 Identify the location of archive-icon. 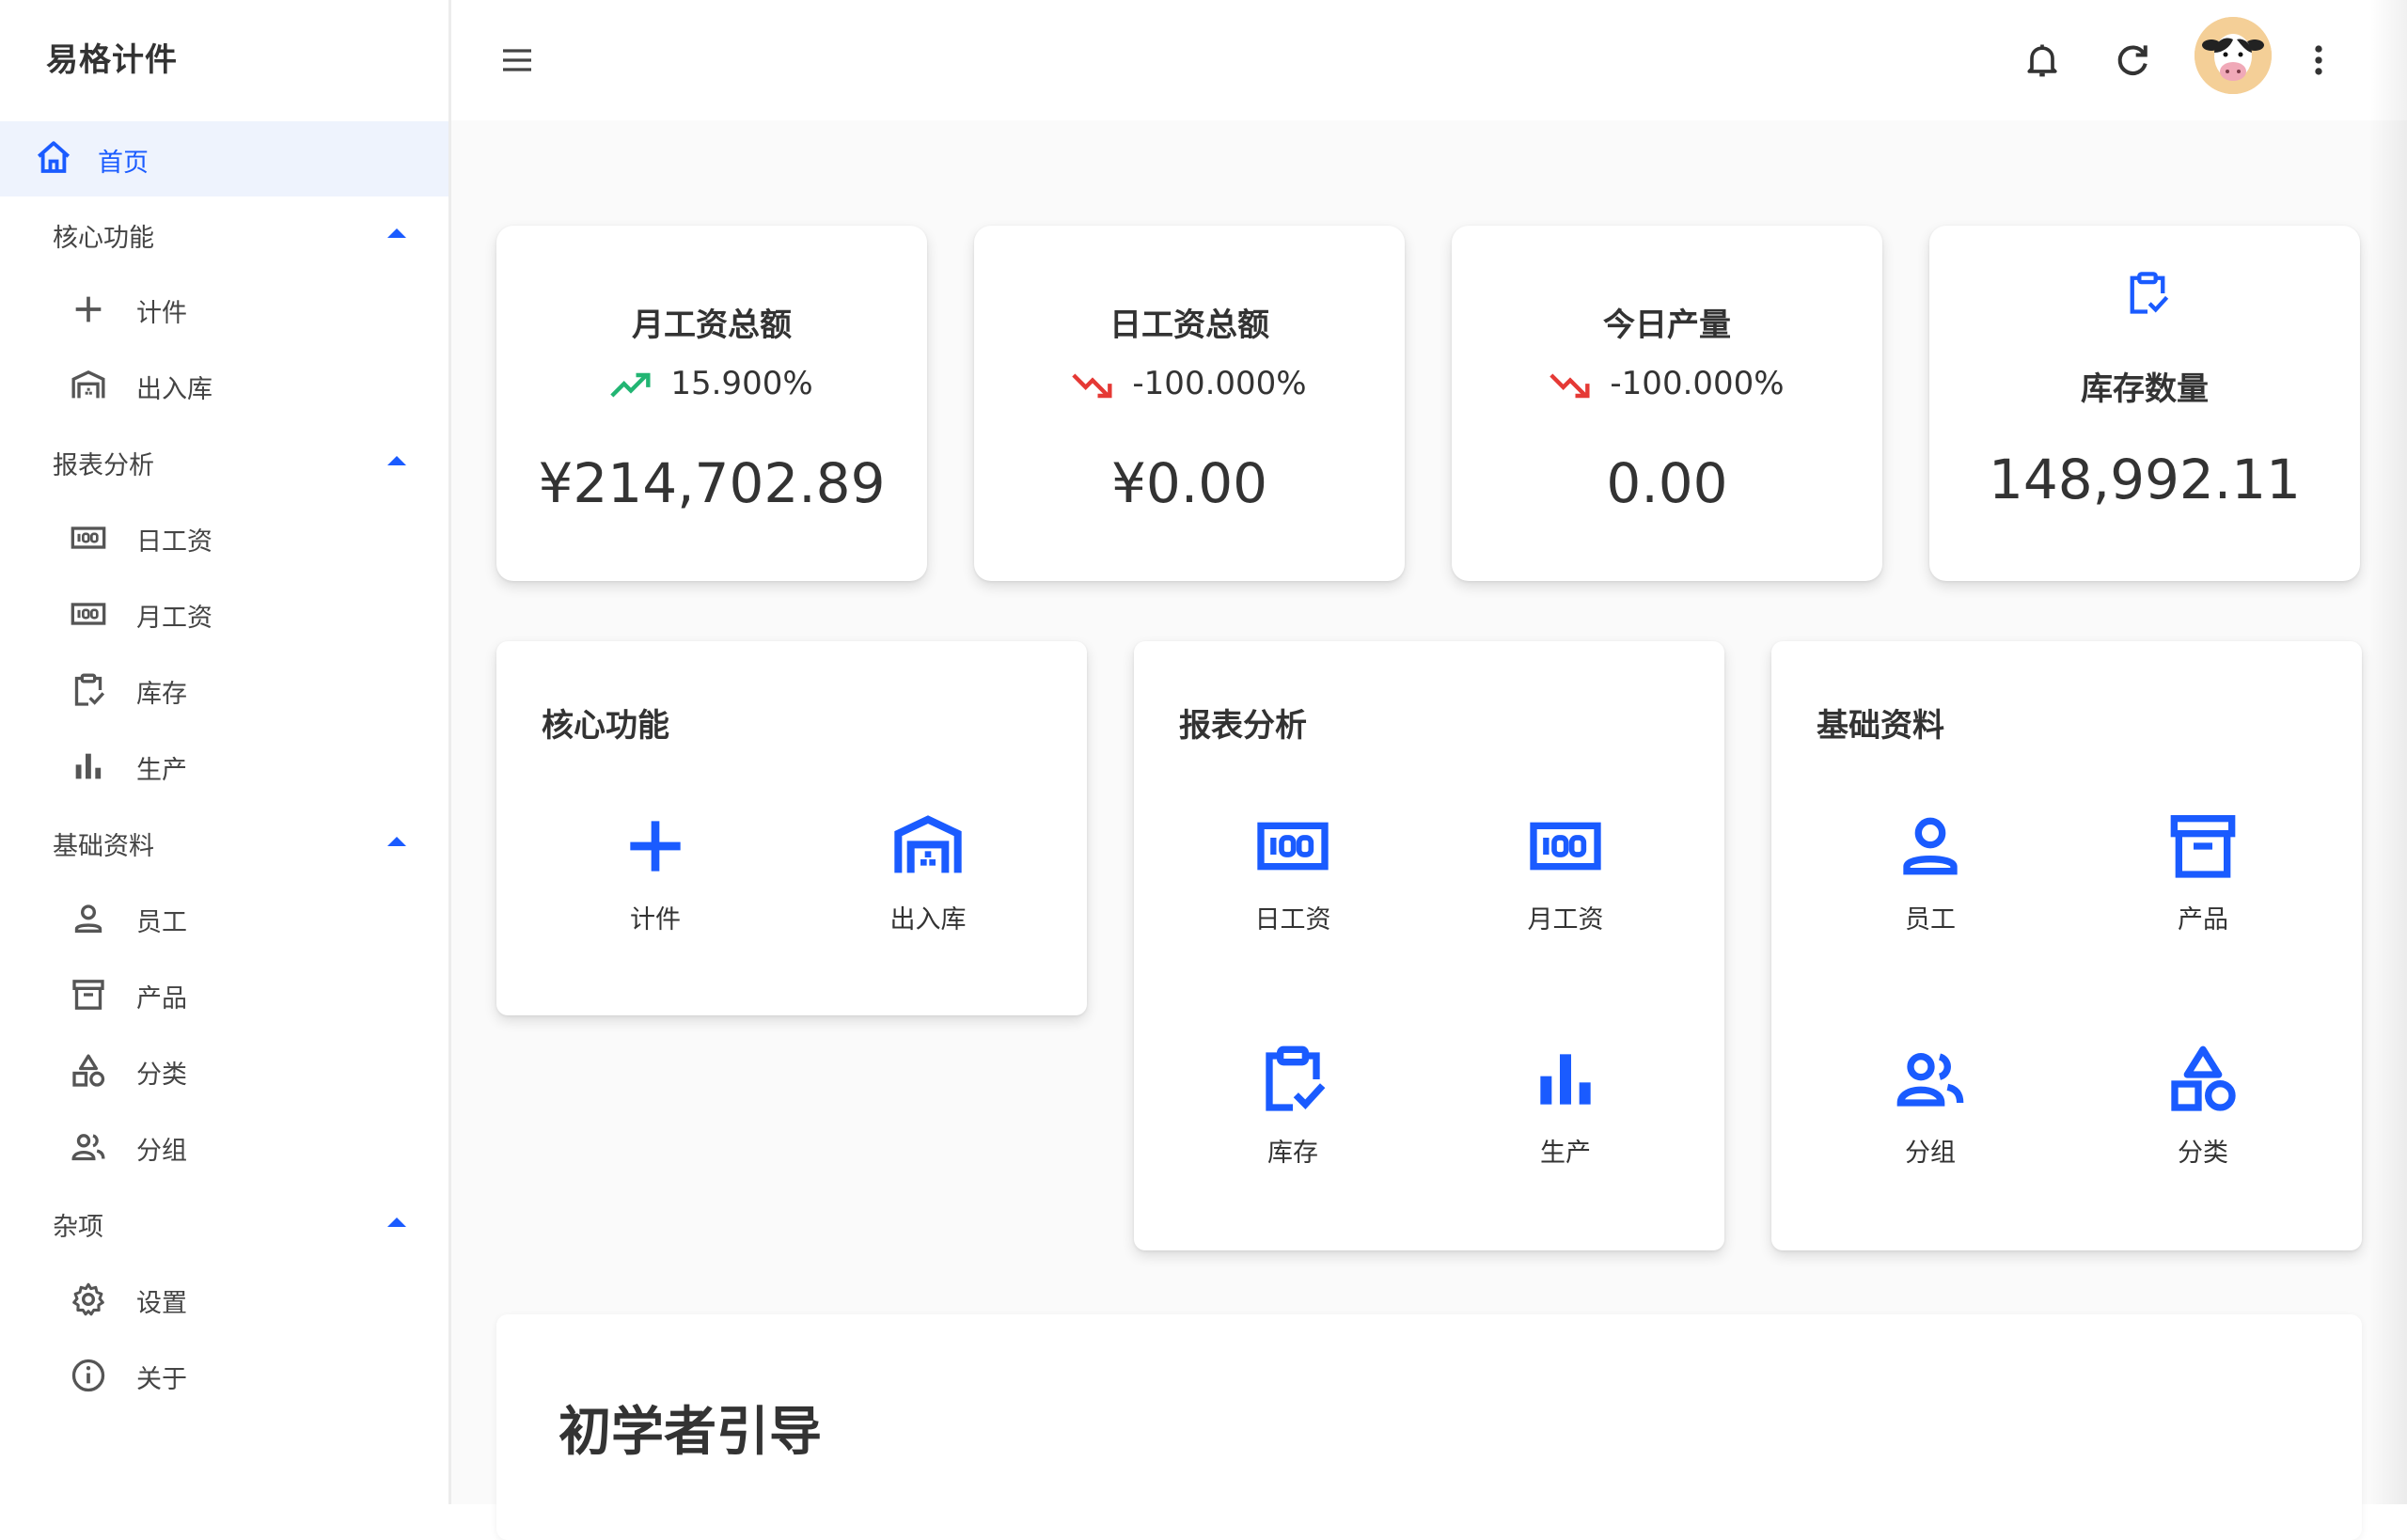
(2203, 847).